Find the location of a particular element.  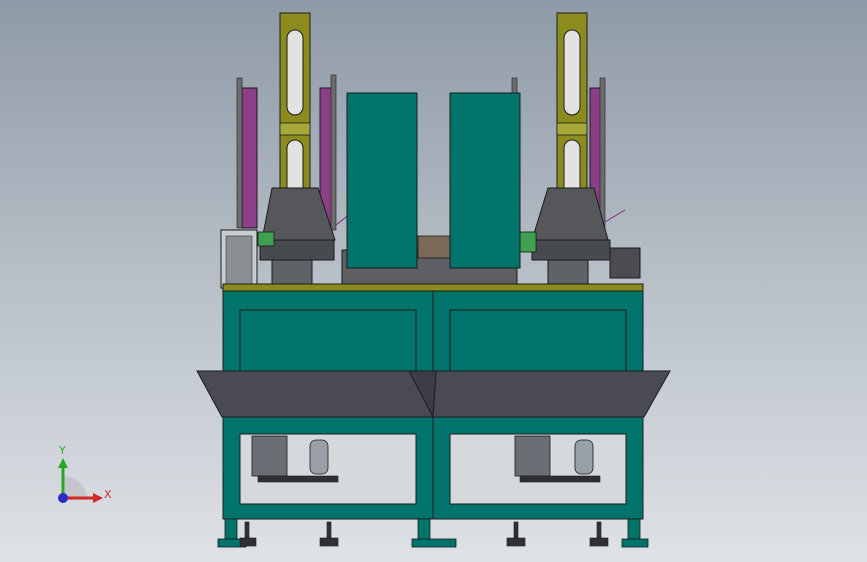

x-axis-label: X is located at coordinates (108, 494).